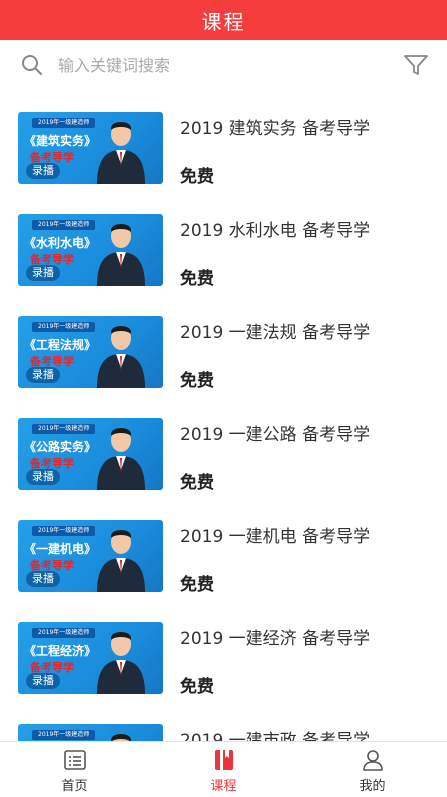 The width and height of the screenshot is (447, 797). Describe the element at coordinates (74, 786) in the screenshot. I see `tab-home-label: 首页` at that location.